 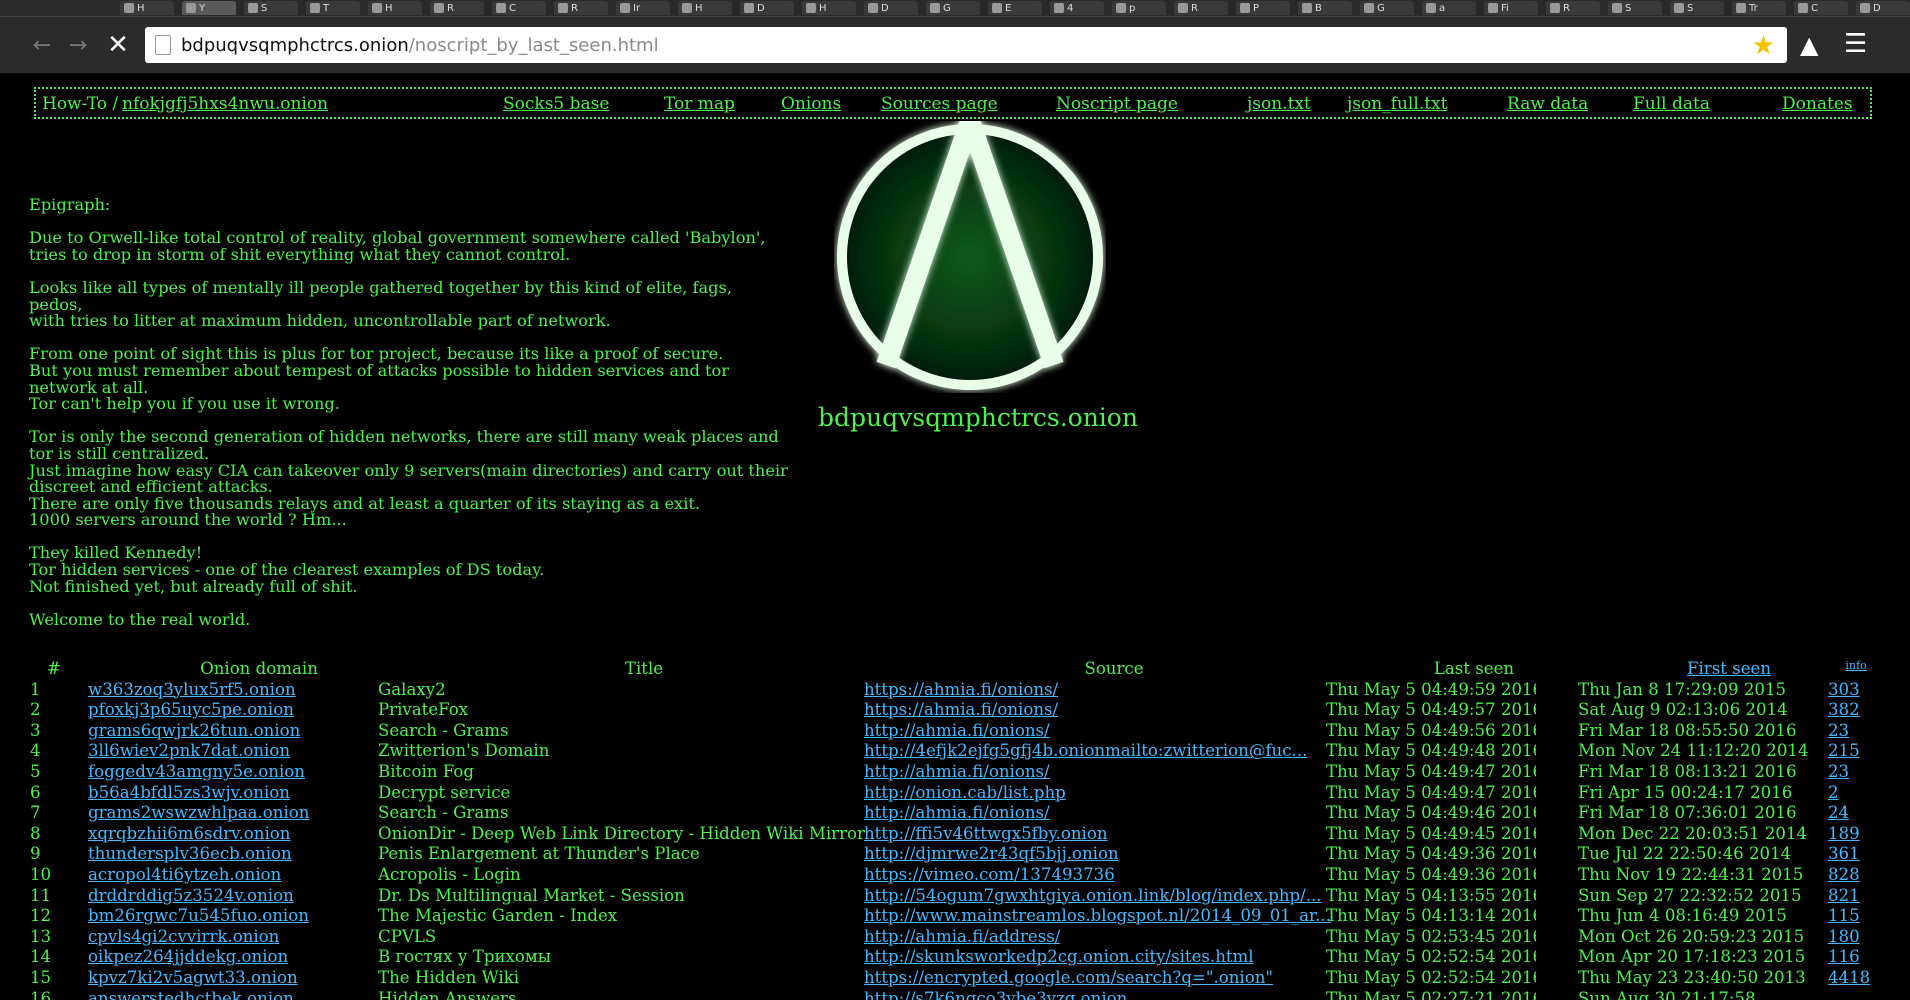 What do you see at coordinates (1853, 812) in the screenshot?
I see `count-link: 24` at bounding box center [1853, 812].